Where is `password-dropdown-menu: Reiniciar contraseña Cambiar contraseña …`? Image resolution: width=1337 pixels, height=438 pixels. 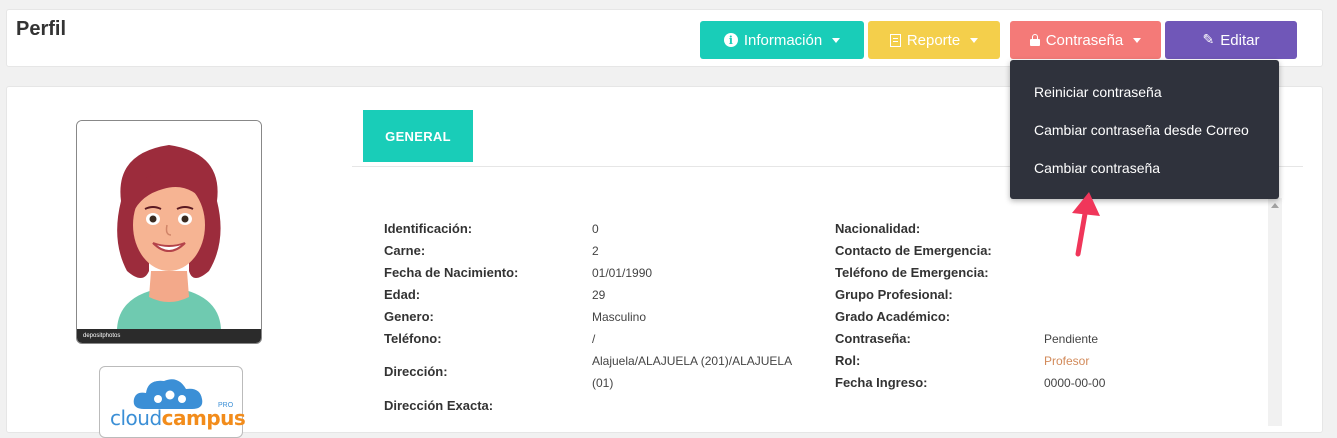
password-dropdown-menu: Reiniciar contraseña Cambiar contraseña … is located at coordinates (1144, 129).